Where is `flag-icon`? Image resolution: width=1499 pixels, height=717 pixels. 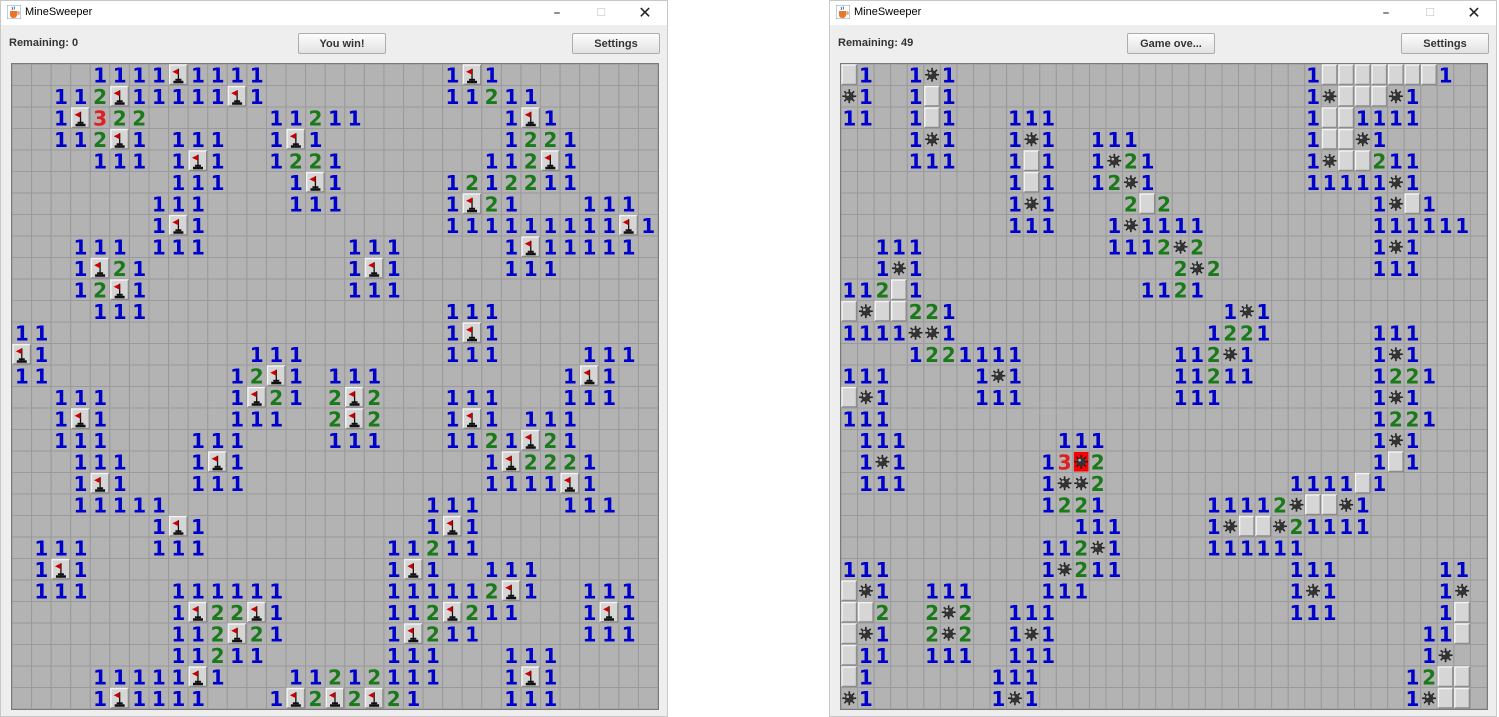 flag-icon is located at coordinates (296, 139).